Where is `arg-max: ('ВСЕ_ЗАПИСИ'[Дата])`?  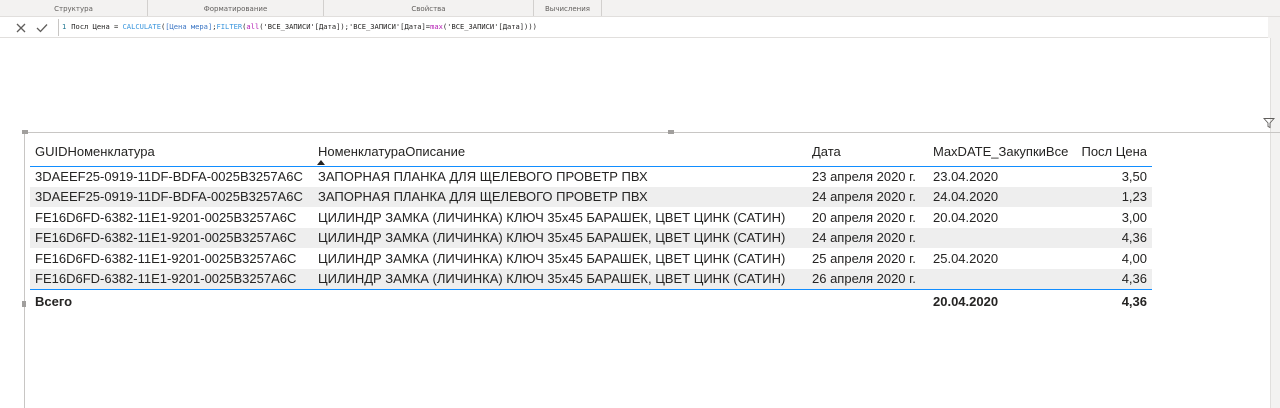
arg-max: ('ВСЕ_ЗАПИСИ'[Дата]) is located at coordinates (485, 26).